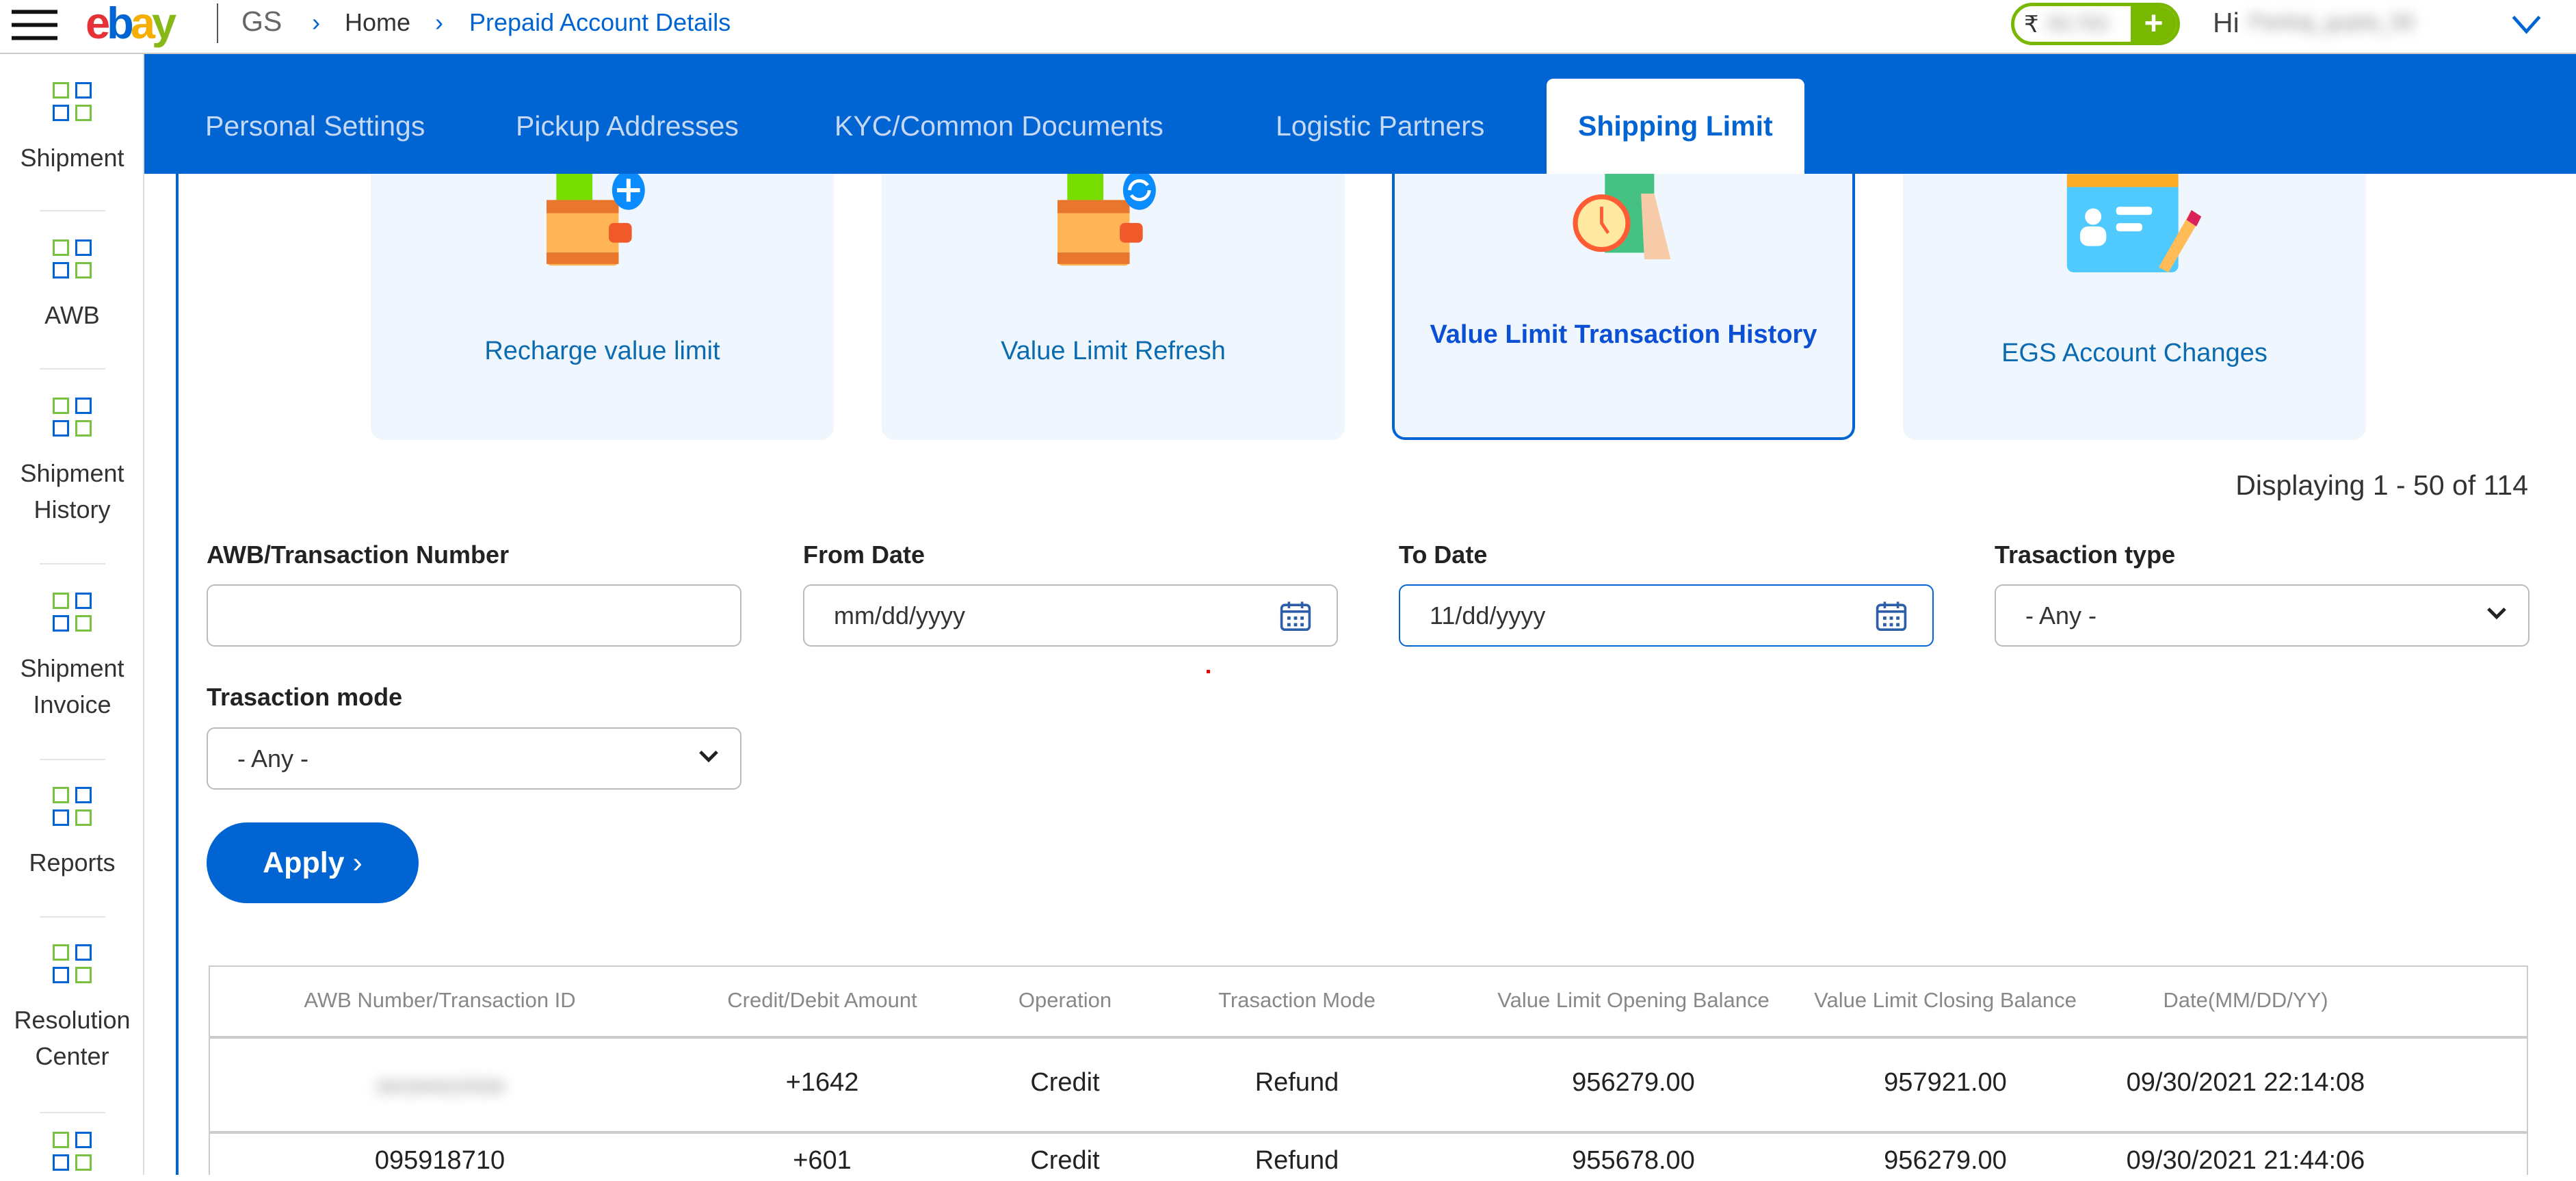 This screenshot has width=2576, height=1181. Describe the element at coordinates (1666, 616) in the screenshot. I see `to-date-input: 11/dd/yyyy` at that location.